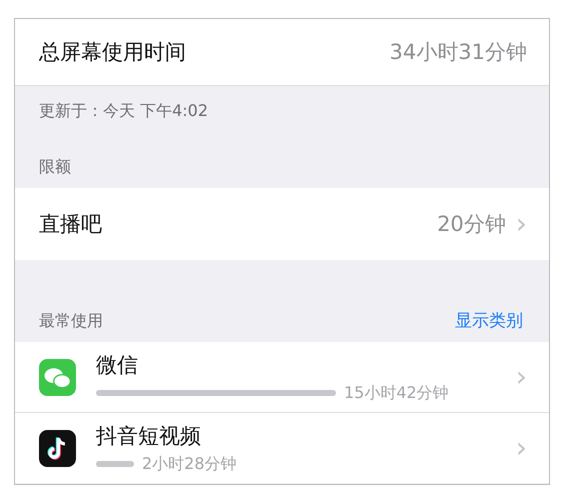  I want to click on app-name: 微信, so click(117, 365).